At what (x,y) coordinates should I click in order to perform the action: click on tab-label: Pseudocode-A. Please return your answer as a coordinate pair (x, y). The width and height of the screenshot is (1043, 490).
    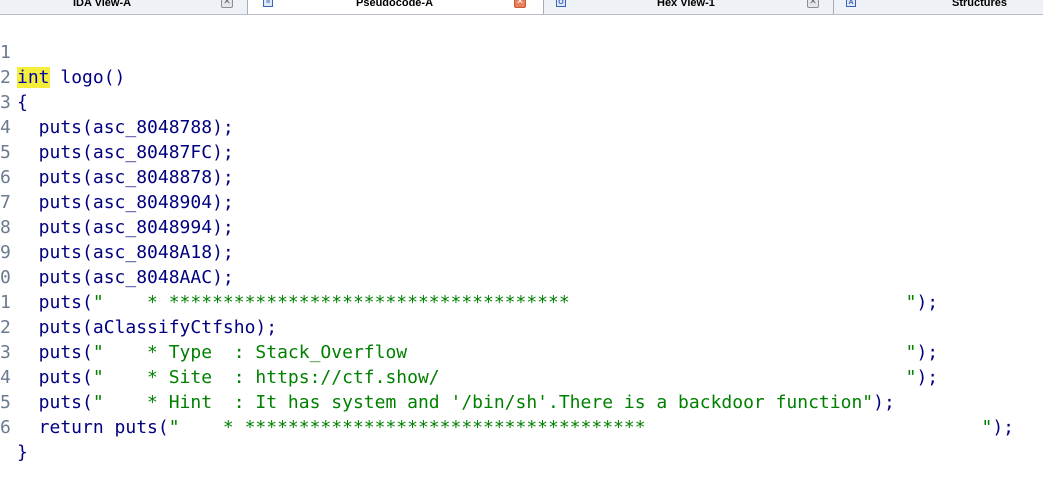
    Looking at the image, I should click on (395, 4).